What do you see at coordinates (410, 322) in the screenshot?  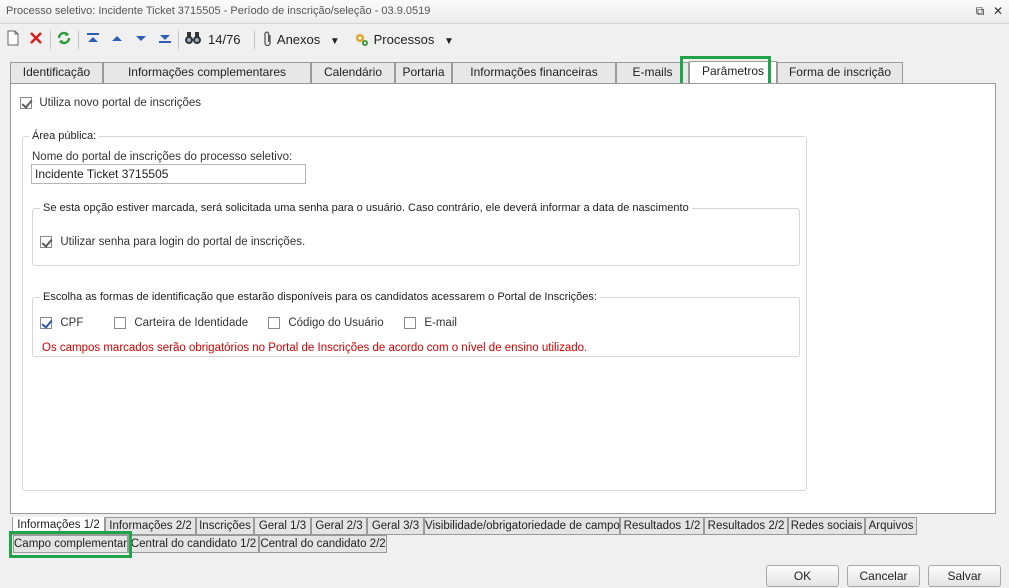 I see `email-checkbox` at bounding box center [410, 322].